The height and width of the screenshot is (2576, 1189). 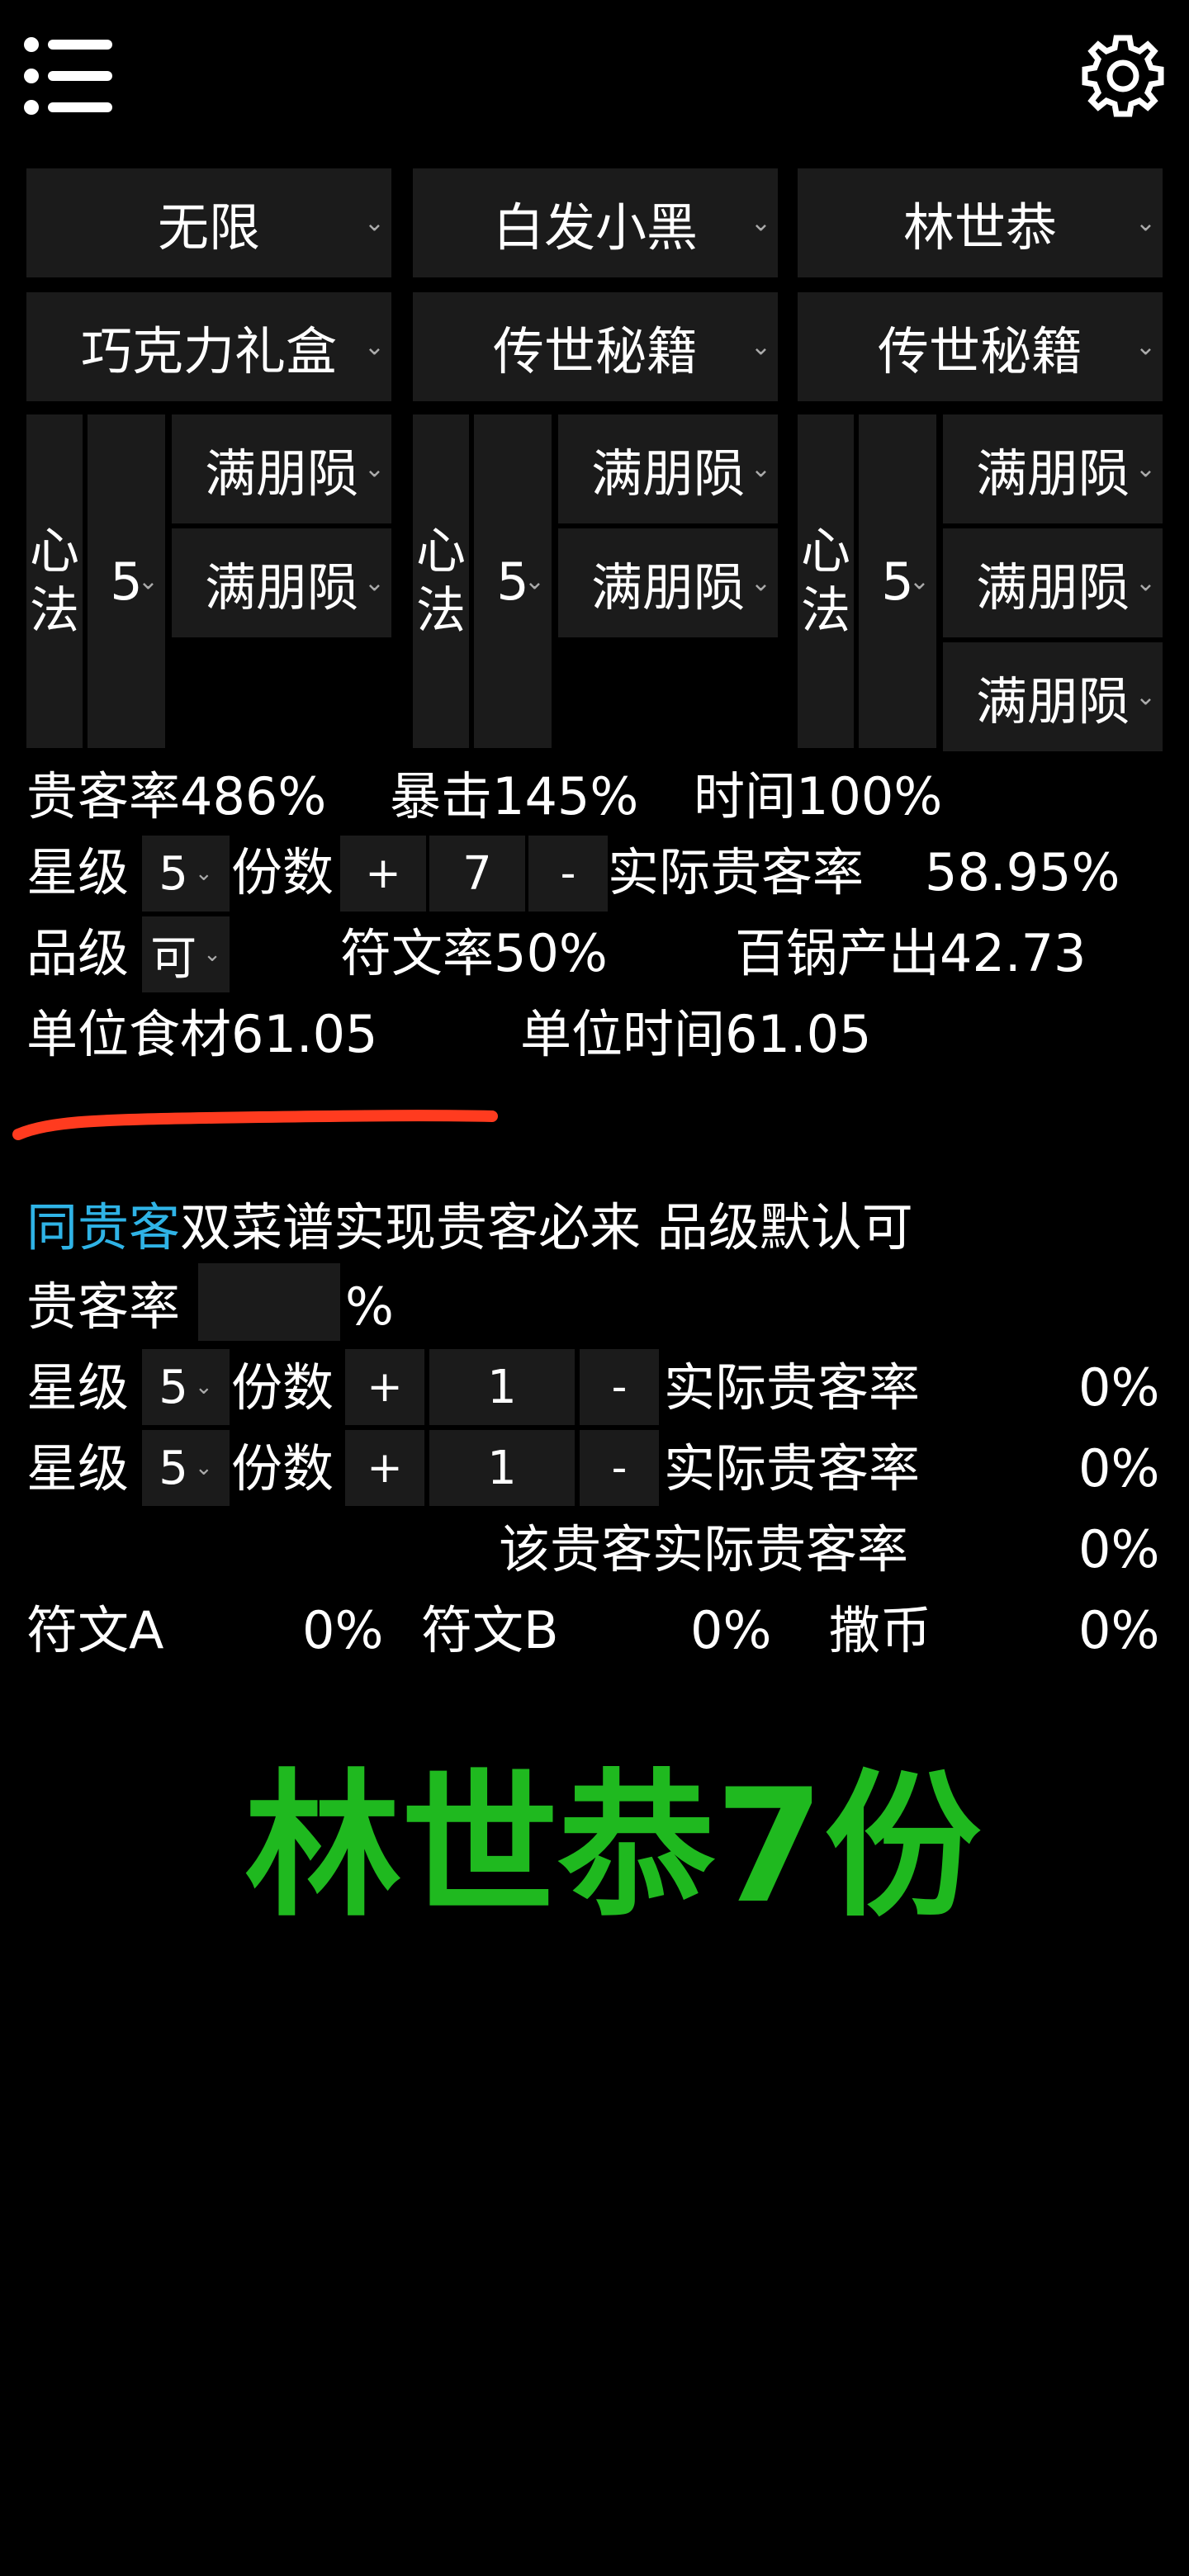 I want to click on portion-input: 7, so click(x=477, y=874).